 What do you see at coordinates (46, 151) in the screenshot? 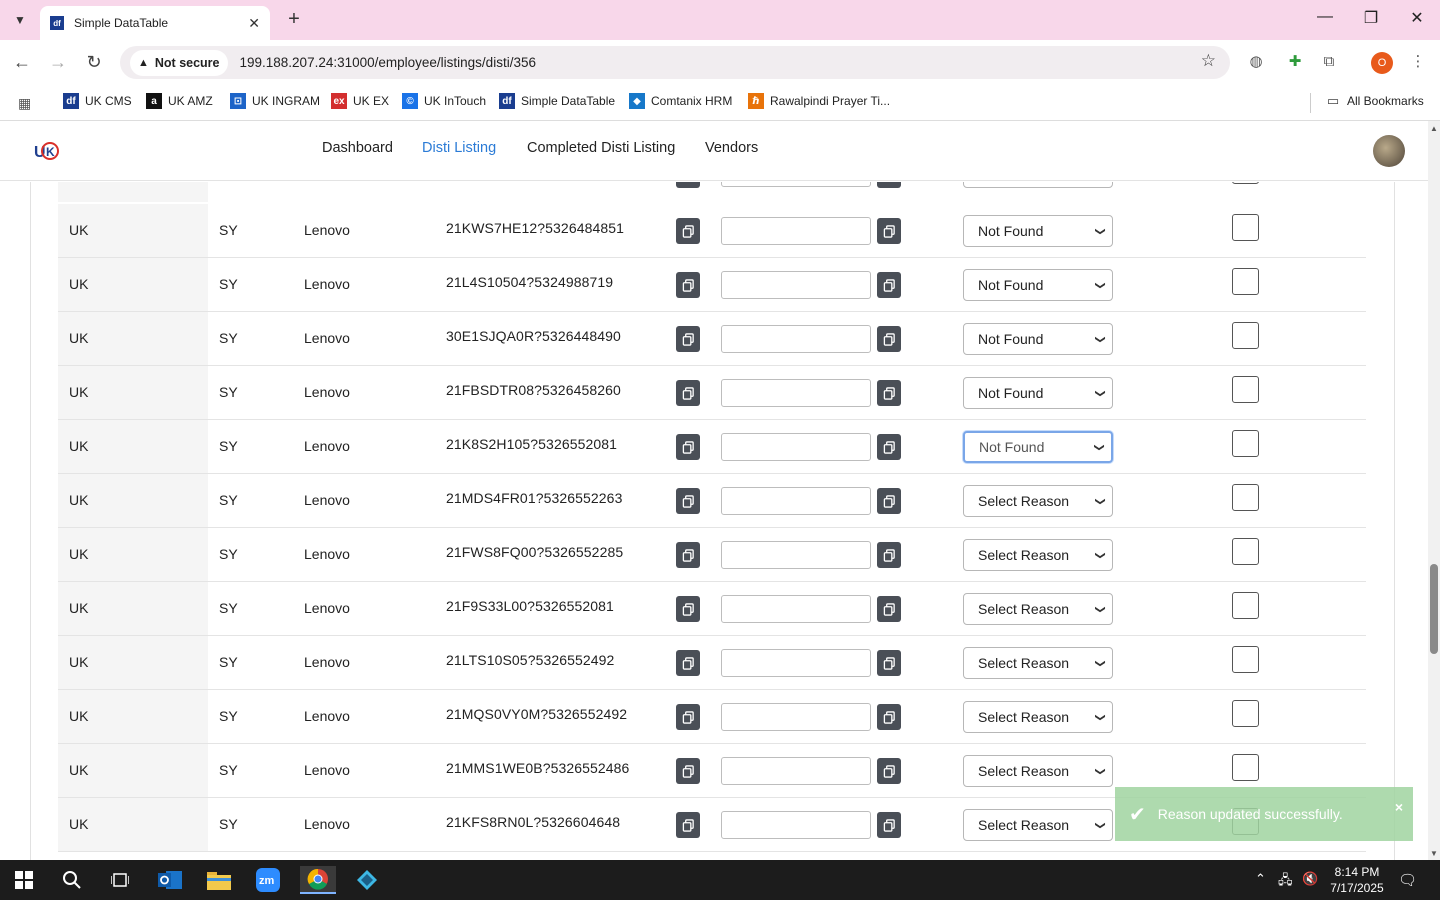
I see `uk-logo-icon: U K` at bounding box center [46, 151].